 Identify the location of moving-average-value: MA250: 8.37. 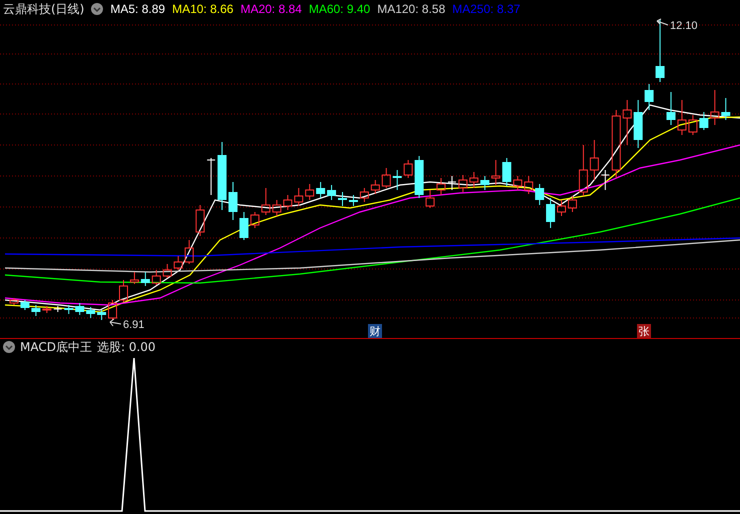
(486, 9).